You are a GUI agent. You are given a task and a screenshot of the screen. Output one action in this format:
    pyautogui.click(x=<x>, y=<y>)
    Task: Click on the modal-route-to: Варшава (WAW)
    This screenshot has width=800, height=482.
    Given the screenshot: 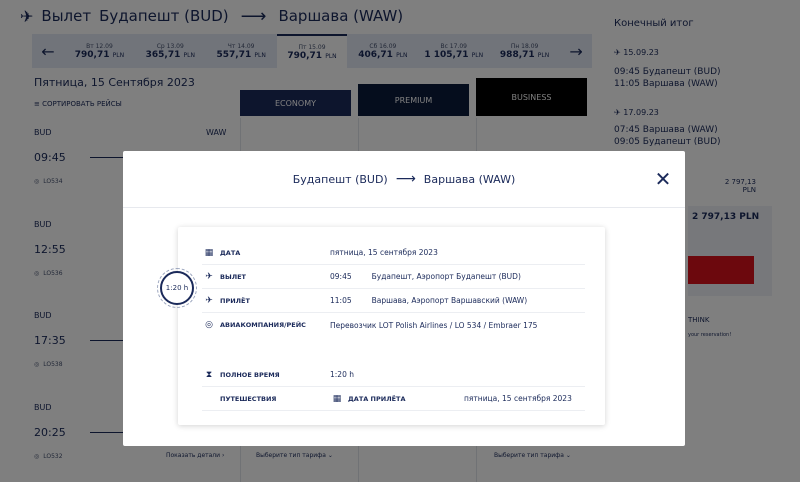 What is the action you would take?
    pyautogui.click(x=469, y=179)
    